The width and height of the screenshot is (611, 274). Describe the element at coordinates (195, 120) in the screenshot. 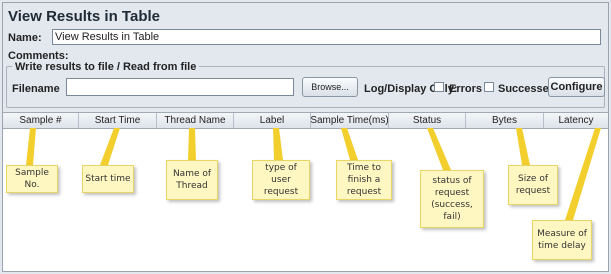

I see `column-header-thread-name: Thread Name` at that location.